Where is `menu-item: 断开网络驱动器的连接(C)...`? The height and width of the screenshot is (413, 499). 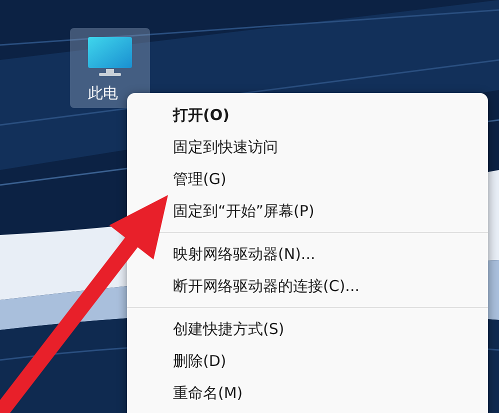 menu-item: 断开网络驱动器的连接(C)... is located at coordinates (266, 286).